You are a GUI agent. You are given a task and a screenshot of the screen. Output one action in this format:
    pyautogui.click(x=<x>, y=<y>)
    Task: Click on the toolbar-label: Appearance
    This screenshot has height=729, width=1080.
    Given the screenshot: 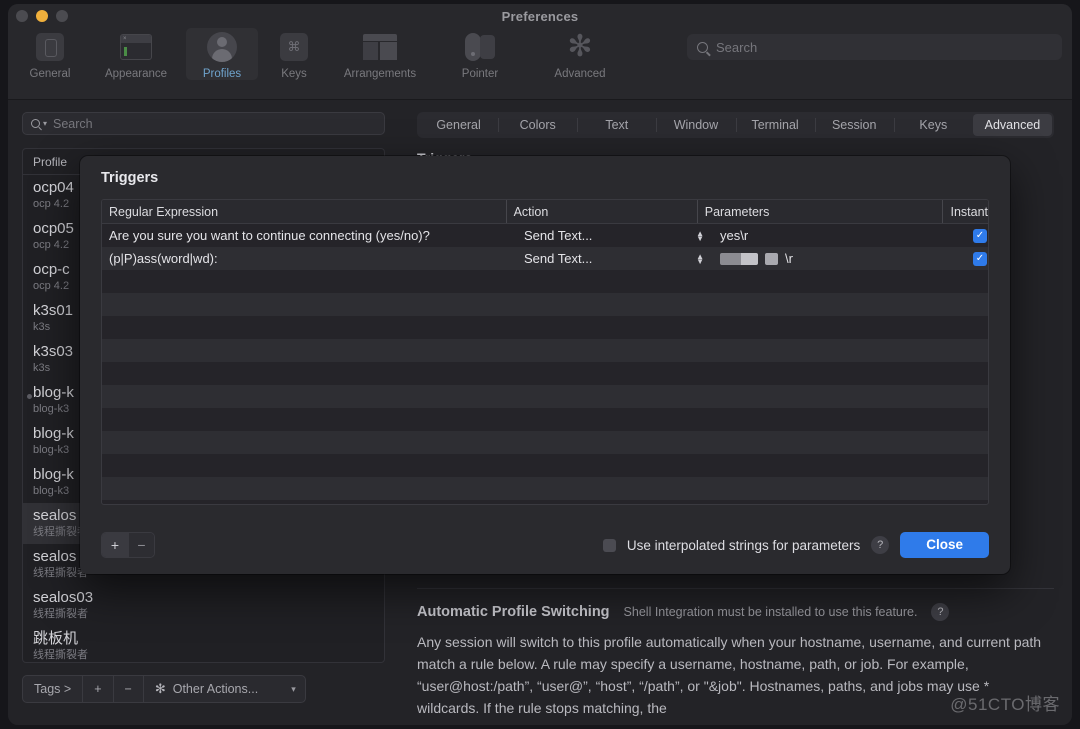 What is the action you would take?
    pyautogui.click(x=136, y=74)
    